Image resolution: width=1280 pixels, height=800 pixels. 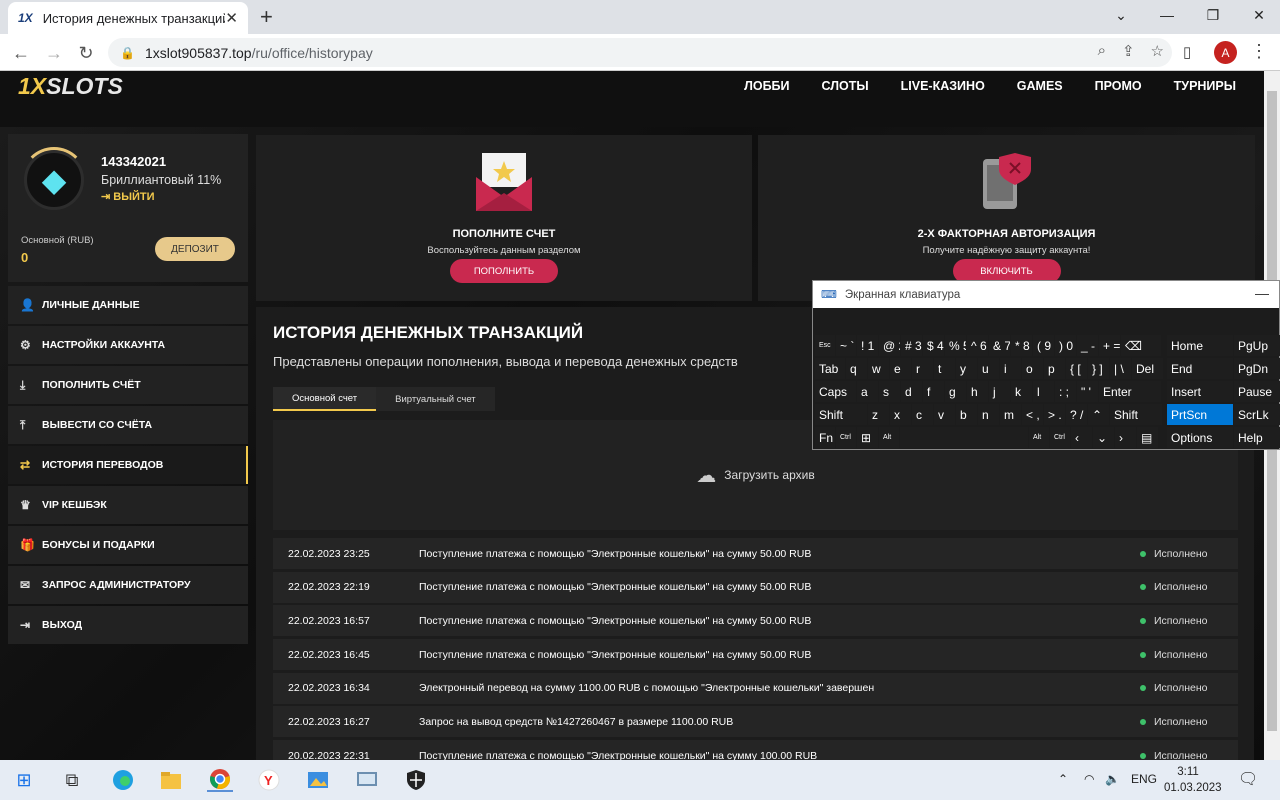 I want to click on osk-key: z, so click(x=878, y=414).